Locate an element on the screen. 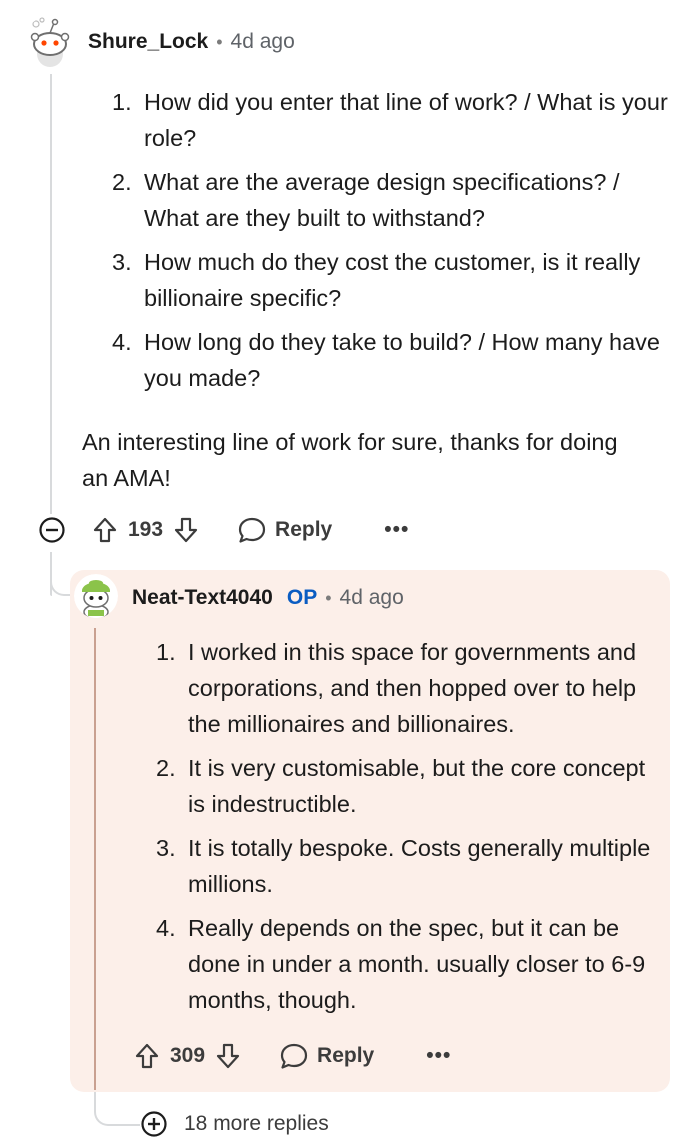  thread-line-branch-curve is located at coordinates (61, 578).